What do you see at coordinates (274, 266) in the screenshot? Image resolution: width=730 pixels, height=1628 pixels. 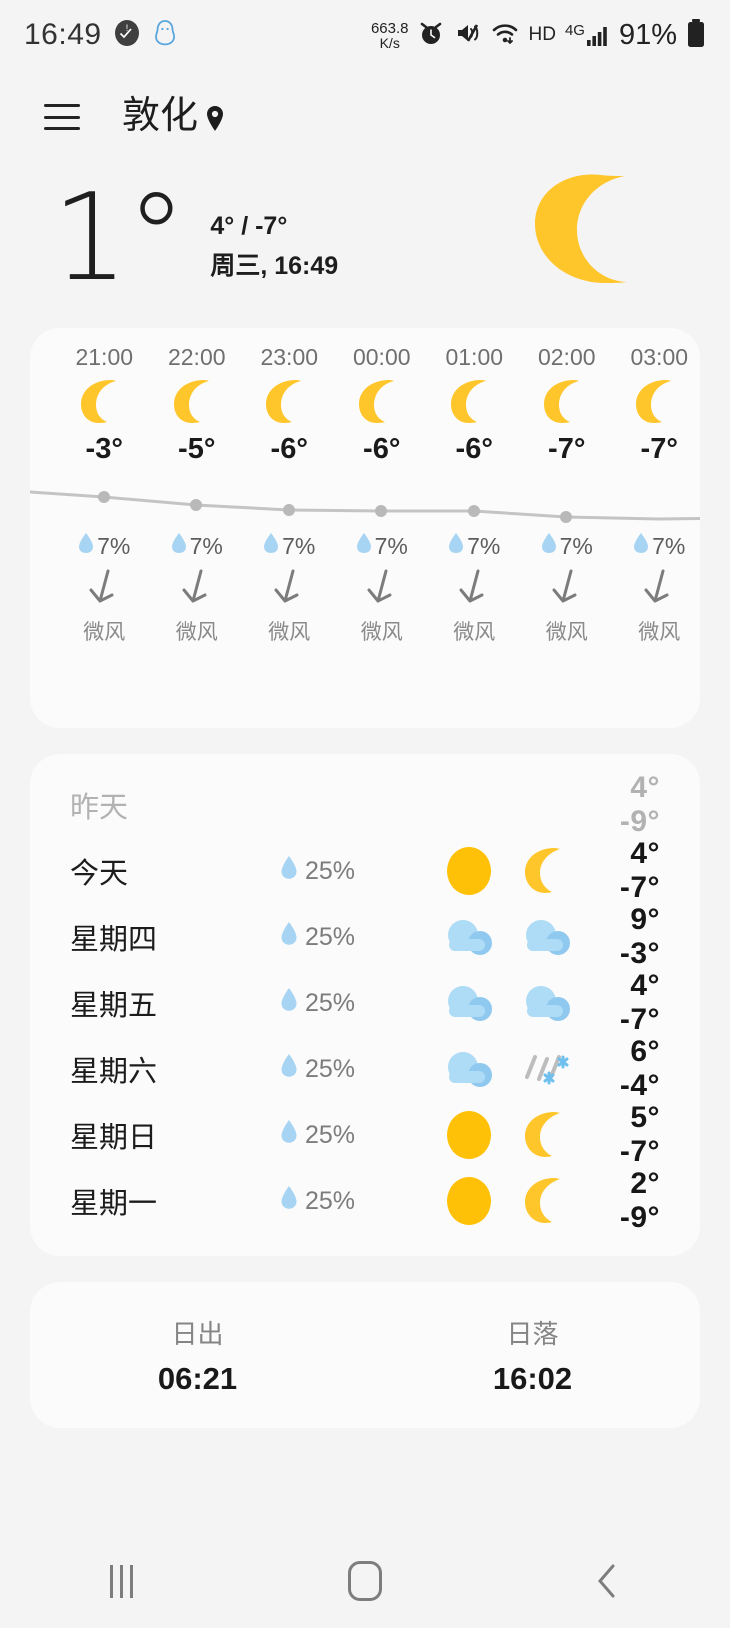 I see `current-day-time: 周三, 16:49` at bounding box center [274, 266].